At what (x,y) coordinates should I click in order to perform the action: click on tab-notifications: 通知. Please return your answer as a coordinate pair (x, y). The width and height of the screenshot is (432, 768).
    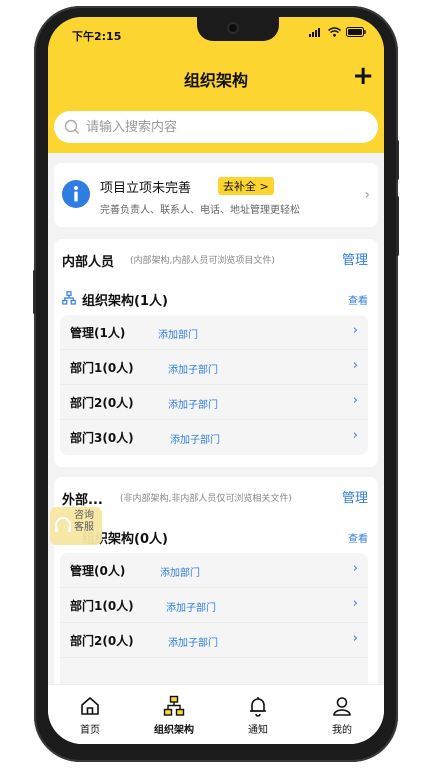
    Looking at the image, I should click on (258, 714).